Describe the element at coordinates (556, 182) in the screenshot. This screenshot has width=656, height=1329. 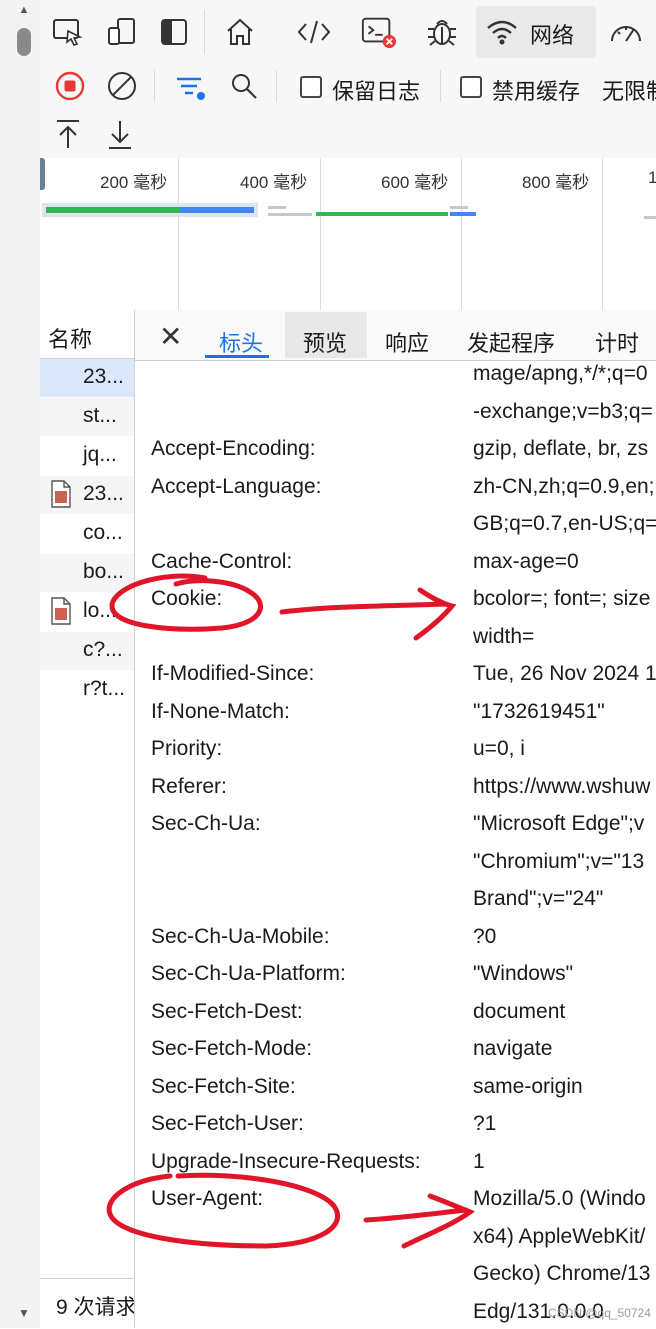
I see `overview-tick-label: 800 毫秒` at that location.